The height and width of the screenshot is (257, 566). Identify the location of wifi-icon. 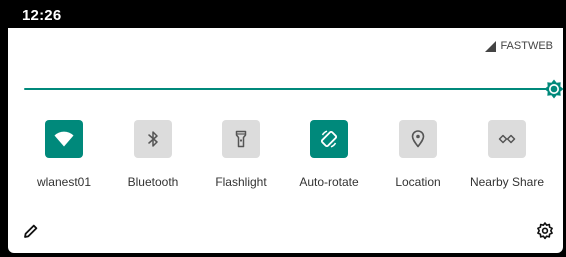
(64, 139).